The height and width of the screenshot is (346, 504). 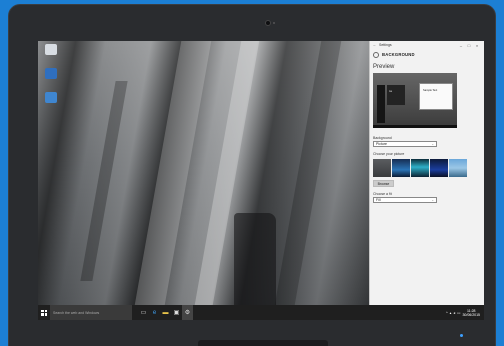 I want to click on edge-icon: e, so click(x=154, y=312).